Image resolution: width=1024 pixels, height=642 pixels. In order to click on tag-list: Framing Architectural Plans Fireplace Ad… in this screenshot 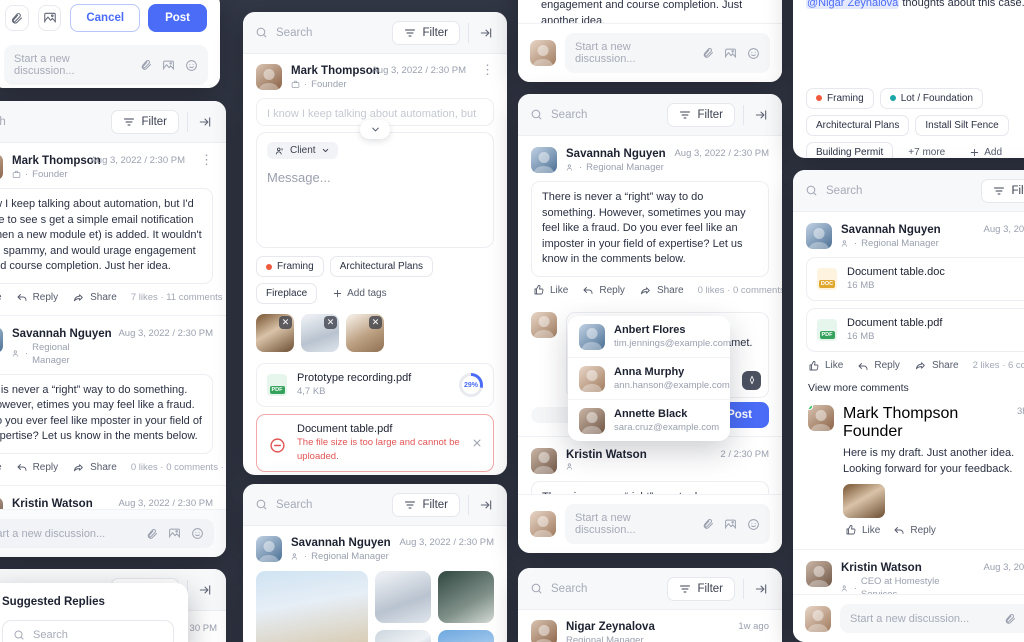, I will do `click(375, 277)`.